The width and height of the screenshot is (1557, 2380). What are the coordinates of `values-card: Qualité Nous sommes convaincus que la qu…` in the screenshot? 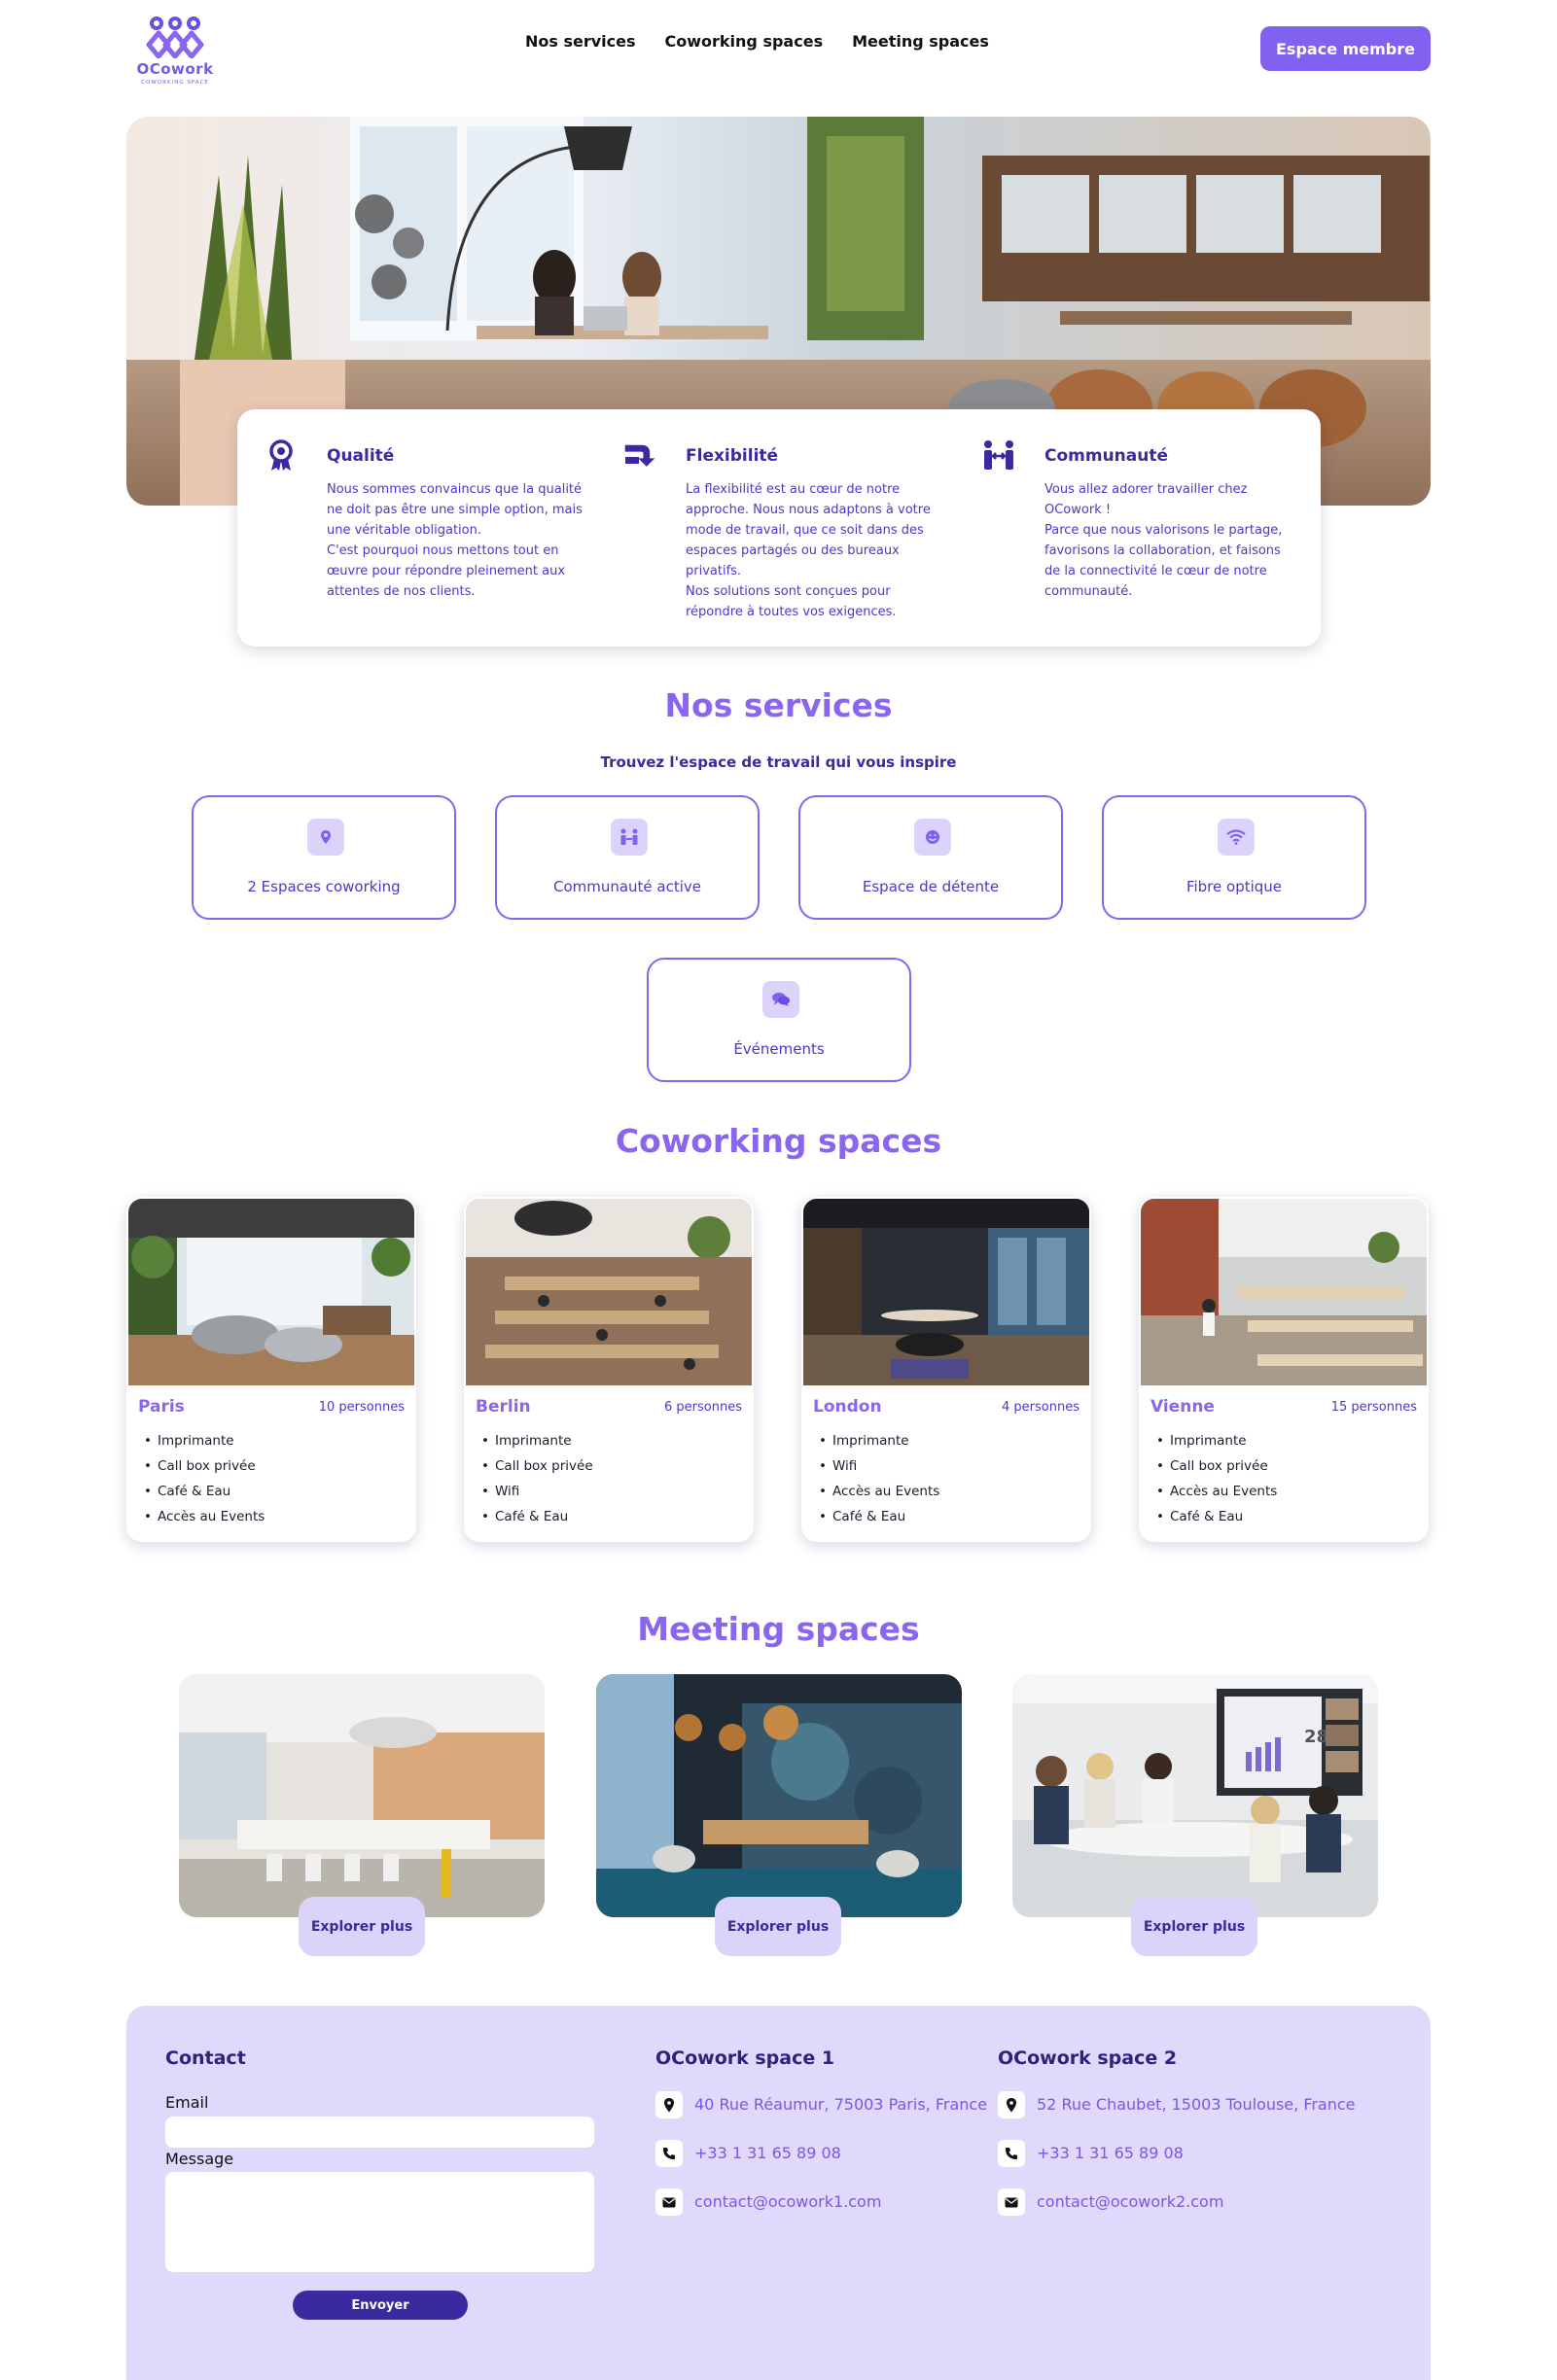 It's located at (779, 528).